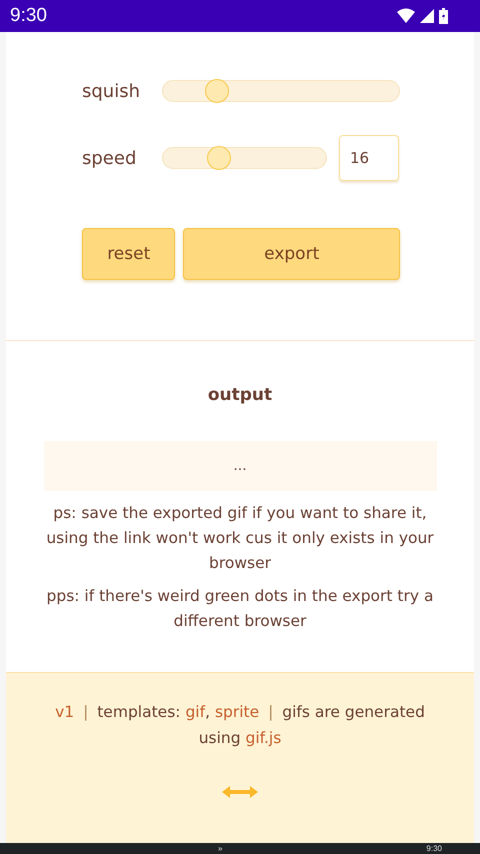 This screenshot has height=854, width=480. I want to click on reset-button: reset, so click(129, 254).